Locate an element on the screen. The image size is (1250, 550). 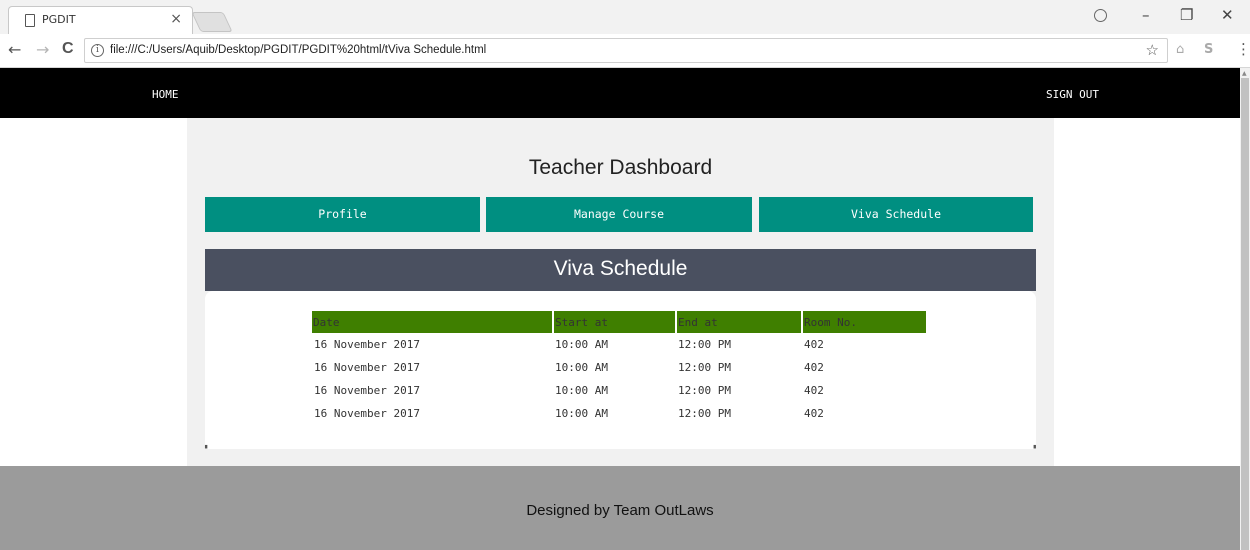
browser-menu-icon: ⋮ is located at coordinates (1243, 49).